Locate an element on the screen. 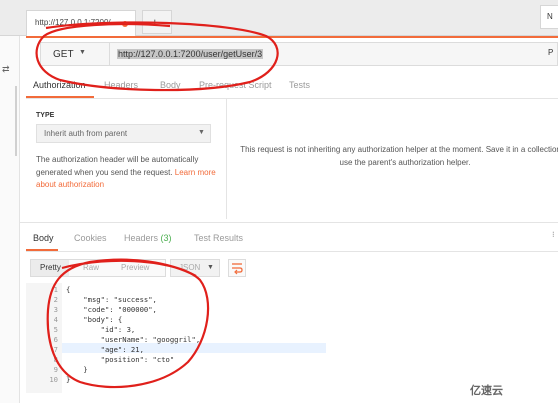  watermark-logo: 亿速云 is located at coordinates (486, 391).